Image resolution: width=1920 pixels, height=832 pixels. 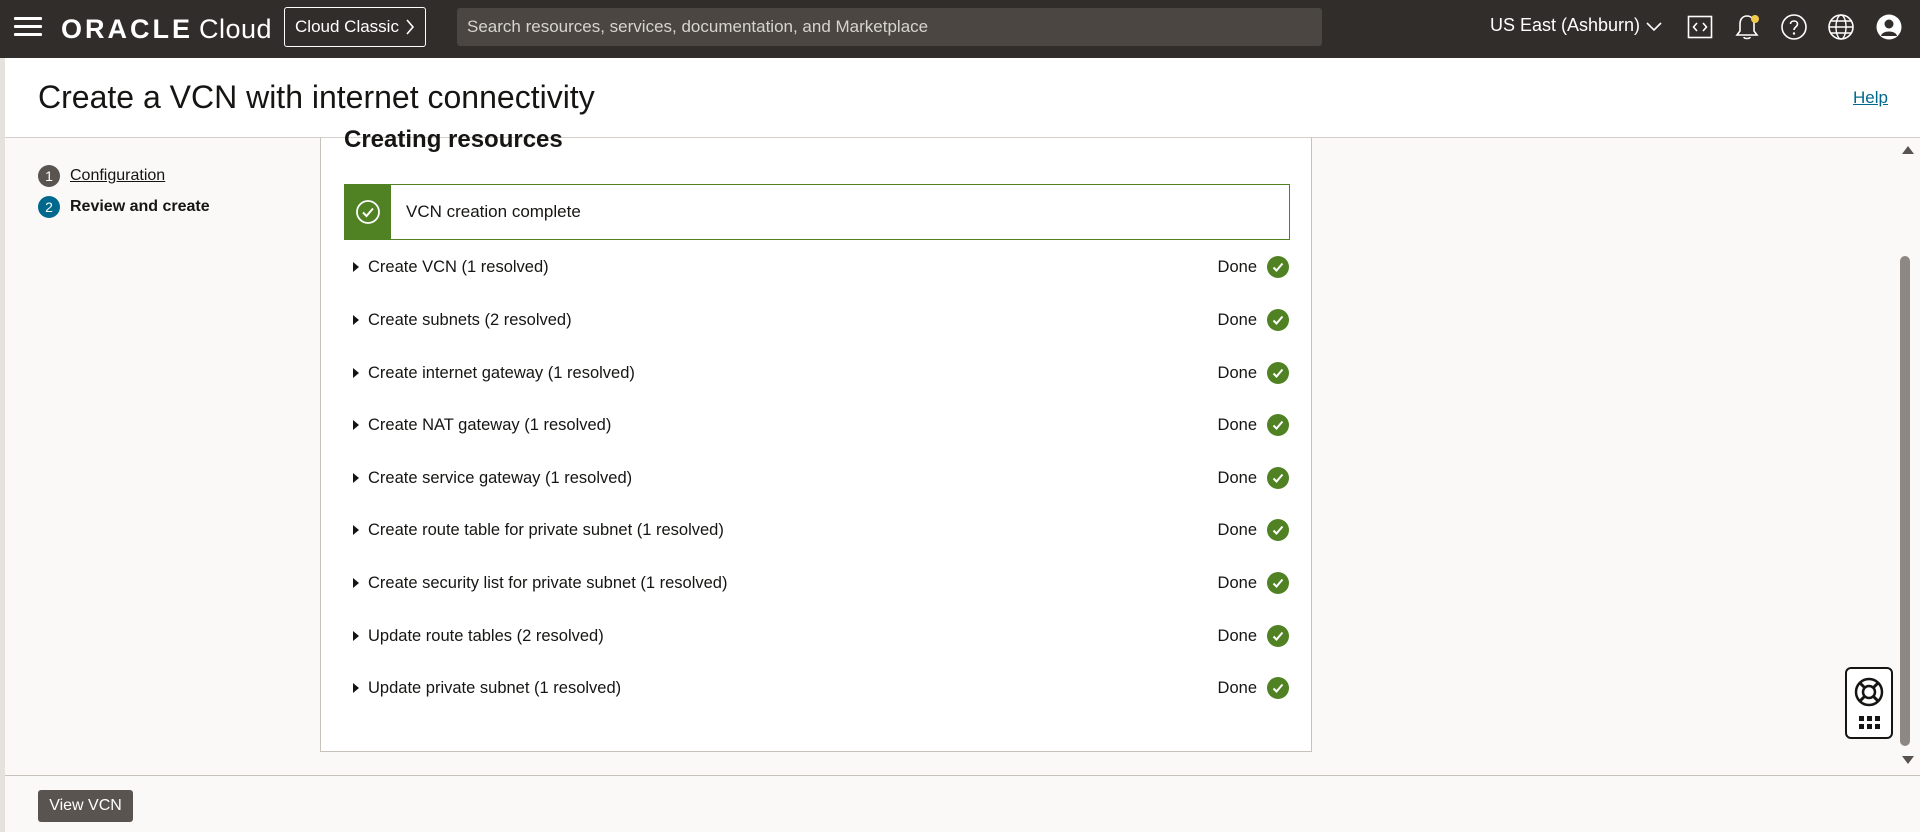 What do you see at coordinates (1869, 722) in the screenshot?
I see `grid-icon` at bounding box center [1869, 722].